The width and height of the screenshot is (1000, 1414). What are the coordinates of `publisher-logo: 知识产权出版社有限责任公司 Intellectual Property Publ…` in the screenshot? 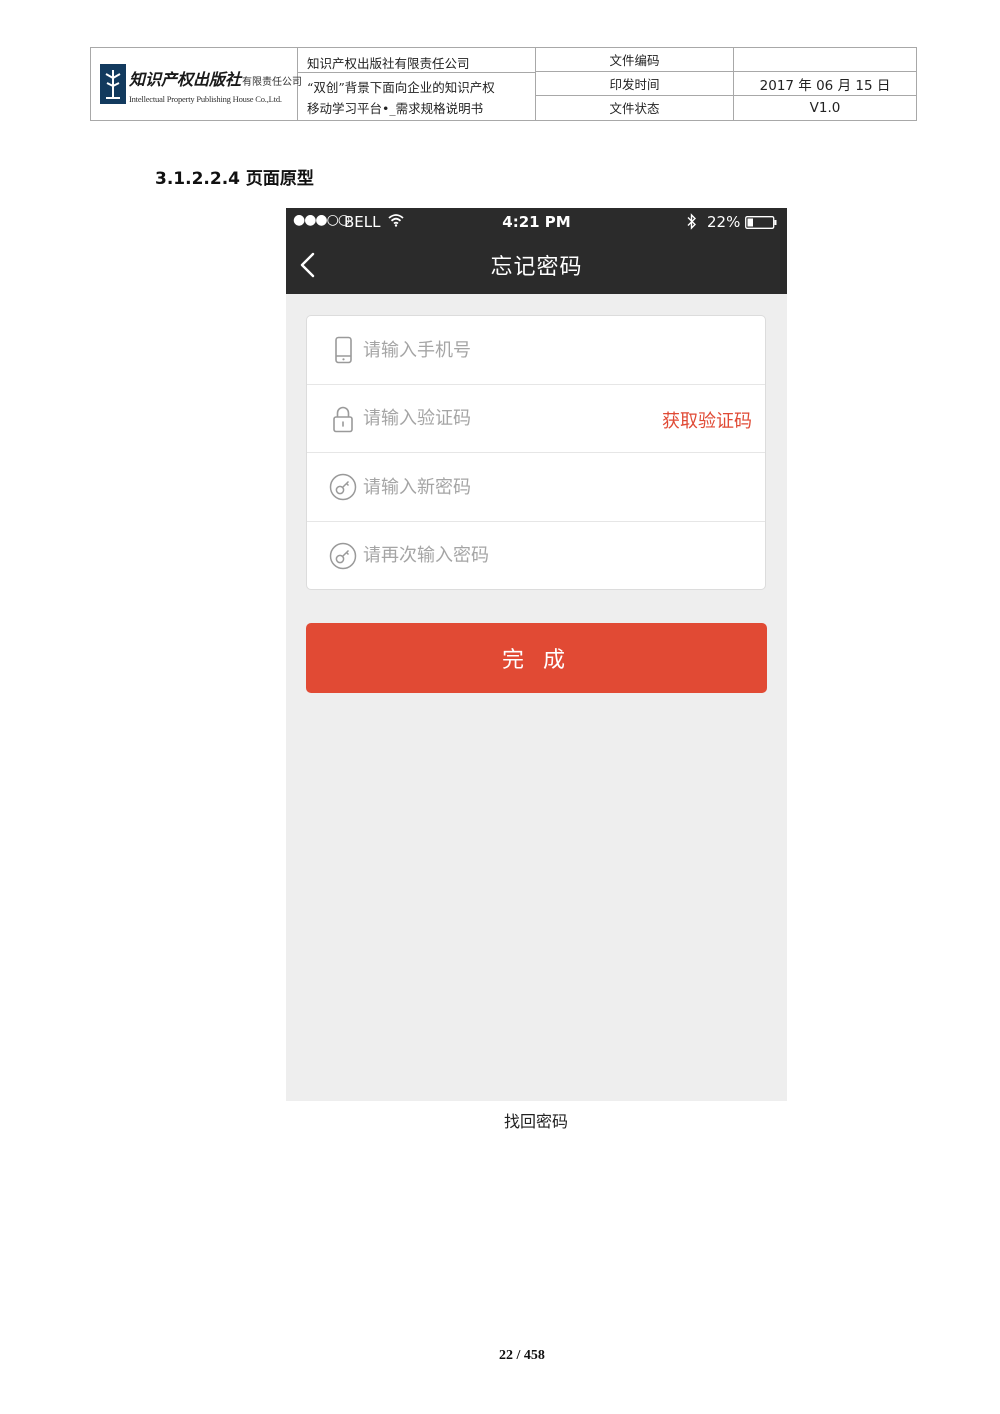 It's located at (196, 84).